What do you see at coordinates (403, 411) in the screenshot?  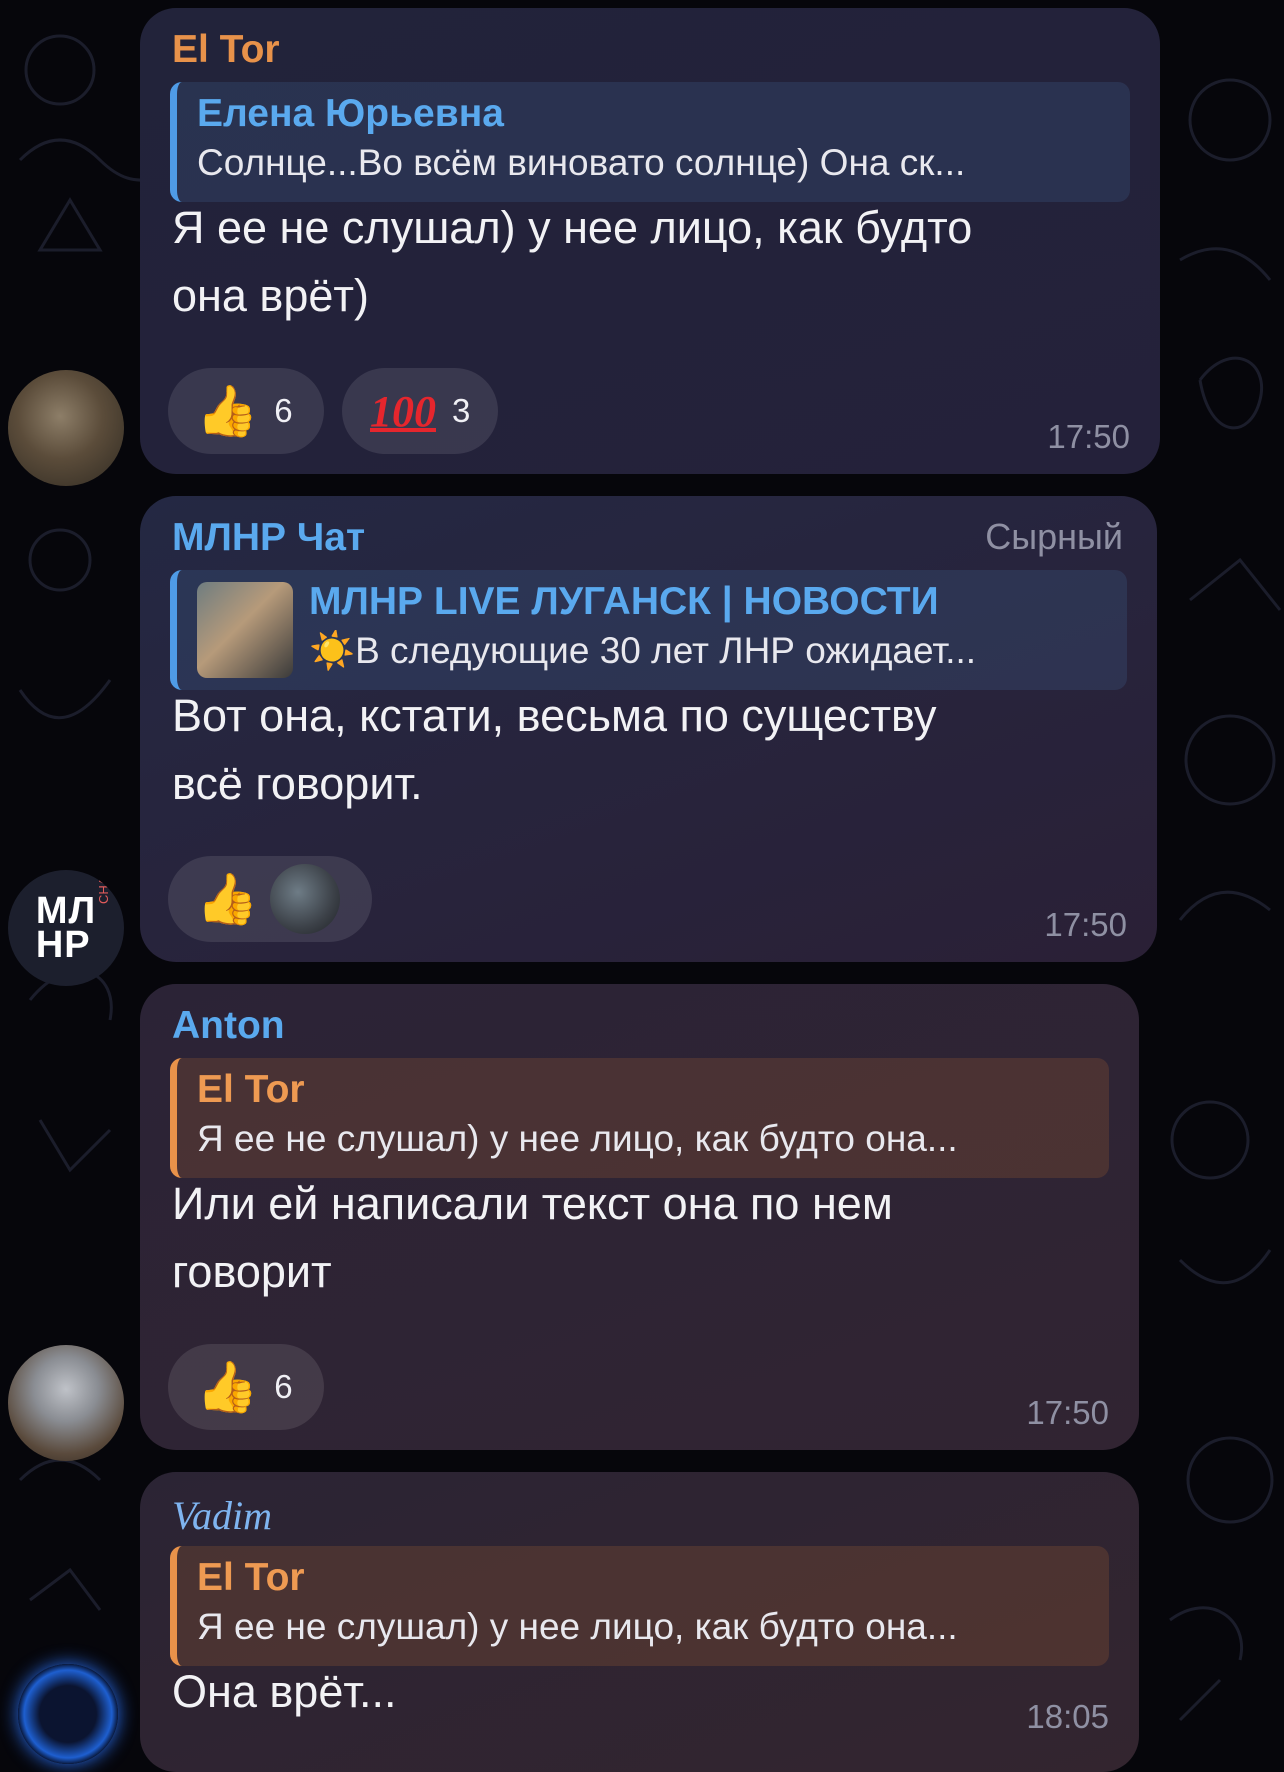 I see `hundred-points-icon: 100` at bounding box center [403, 411].